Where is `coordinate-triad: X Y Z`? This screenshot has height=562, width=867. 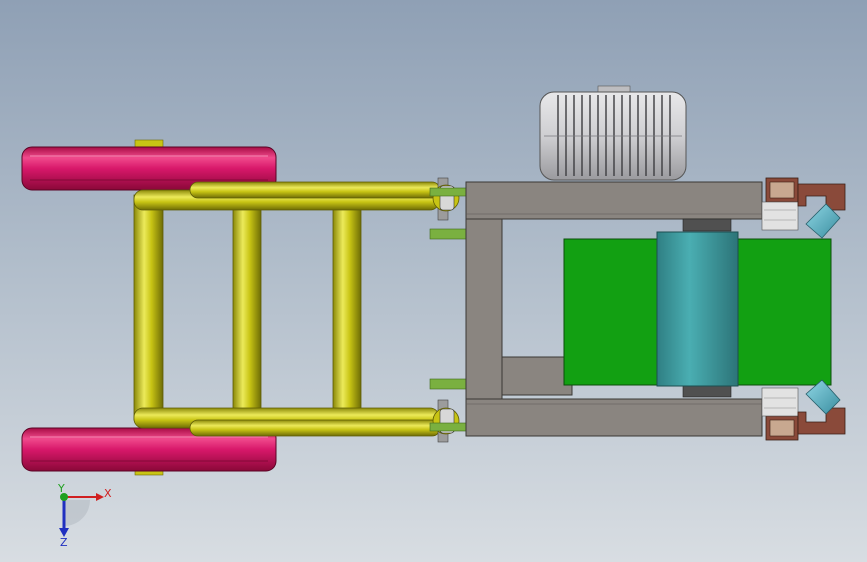
coordinate-triad: X Y Z is located at coordinates (84, 515).